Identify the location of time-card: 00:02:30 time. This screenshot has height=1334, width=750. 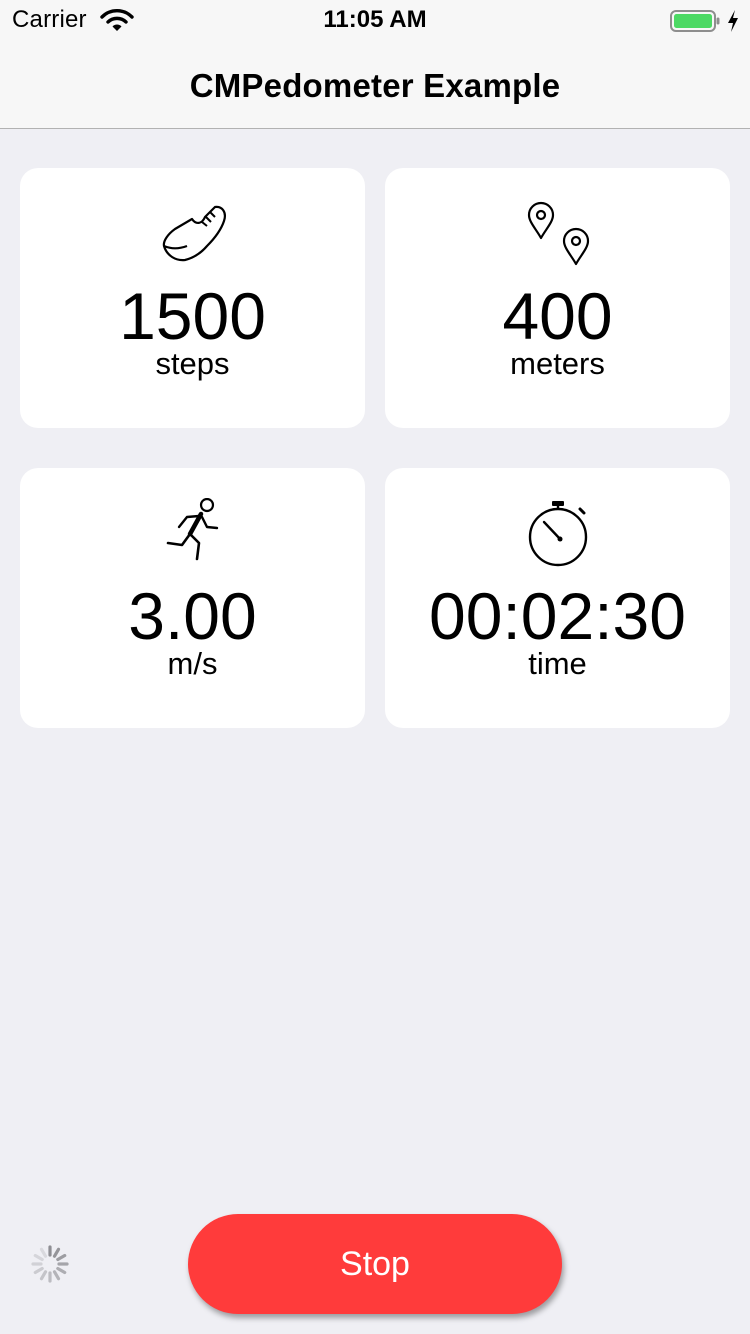
(557, 598).